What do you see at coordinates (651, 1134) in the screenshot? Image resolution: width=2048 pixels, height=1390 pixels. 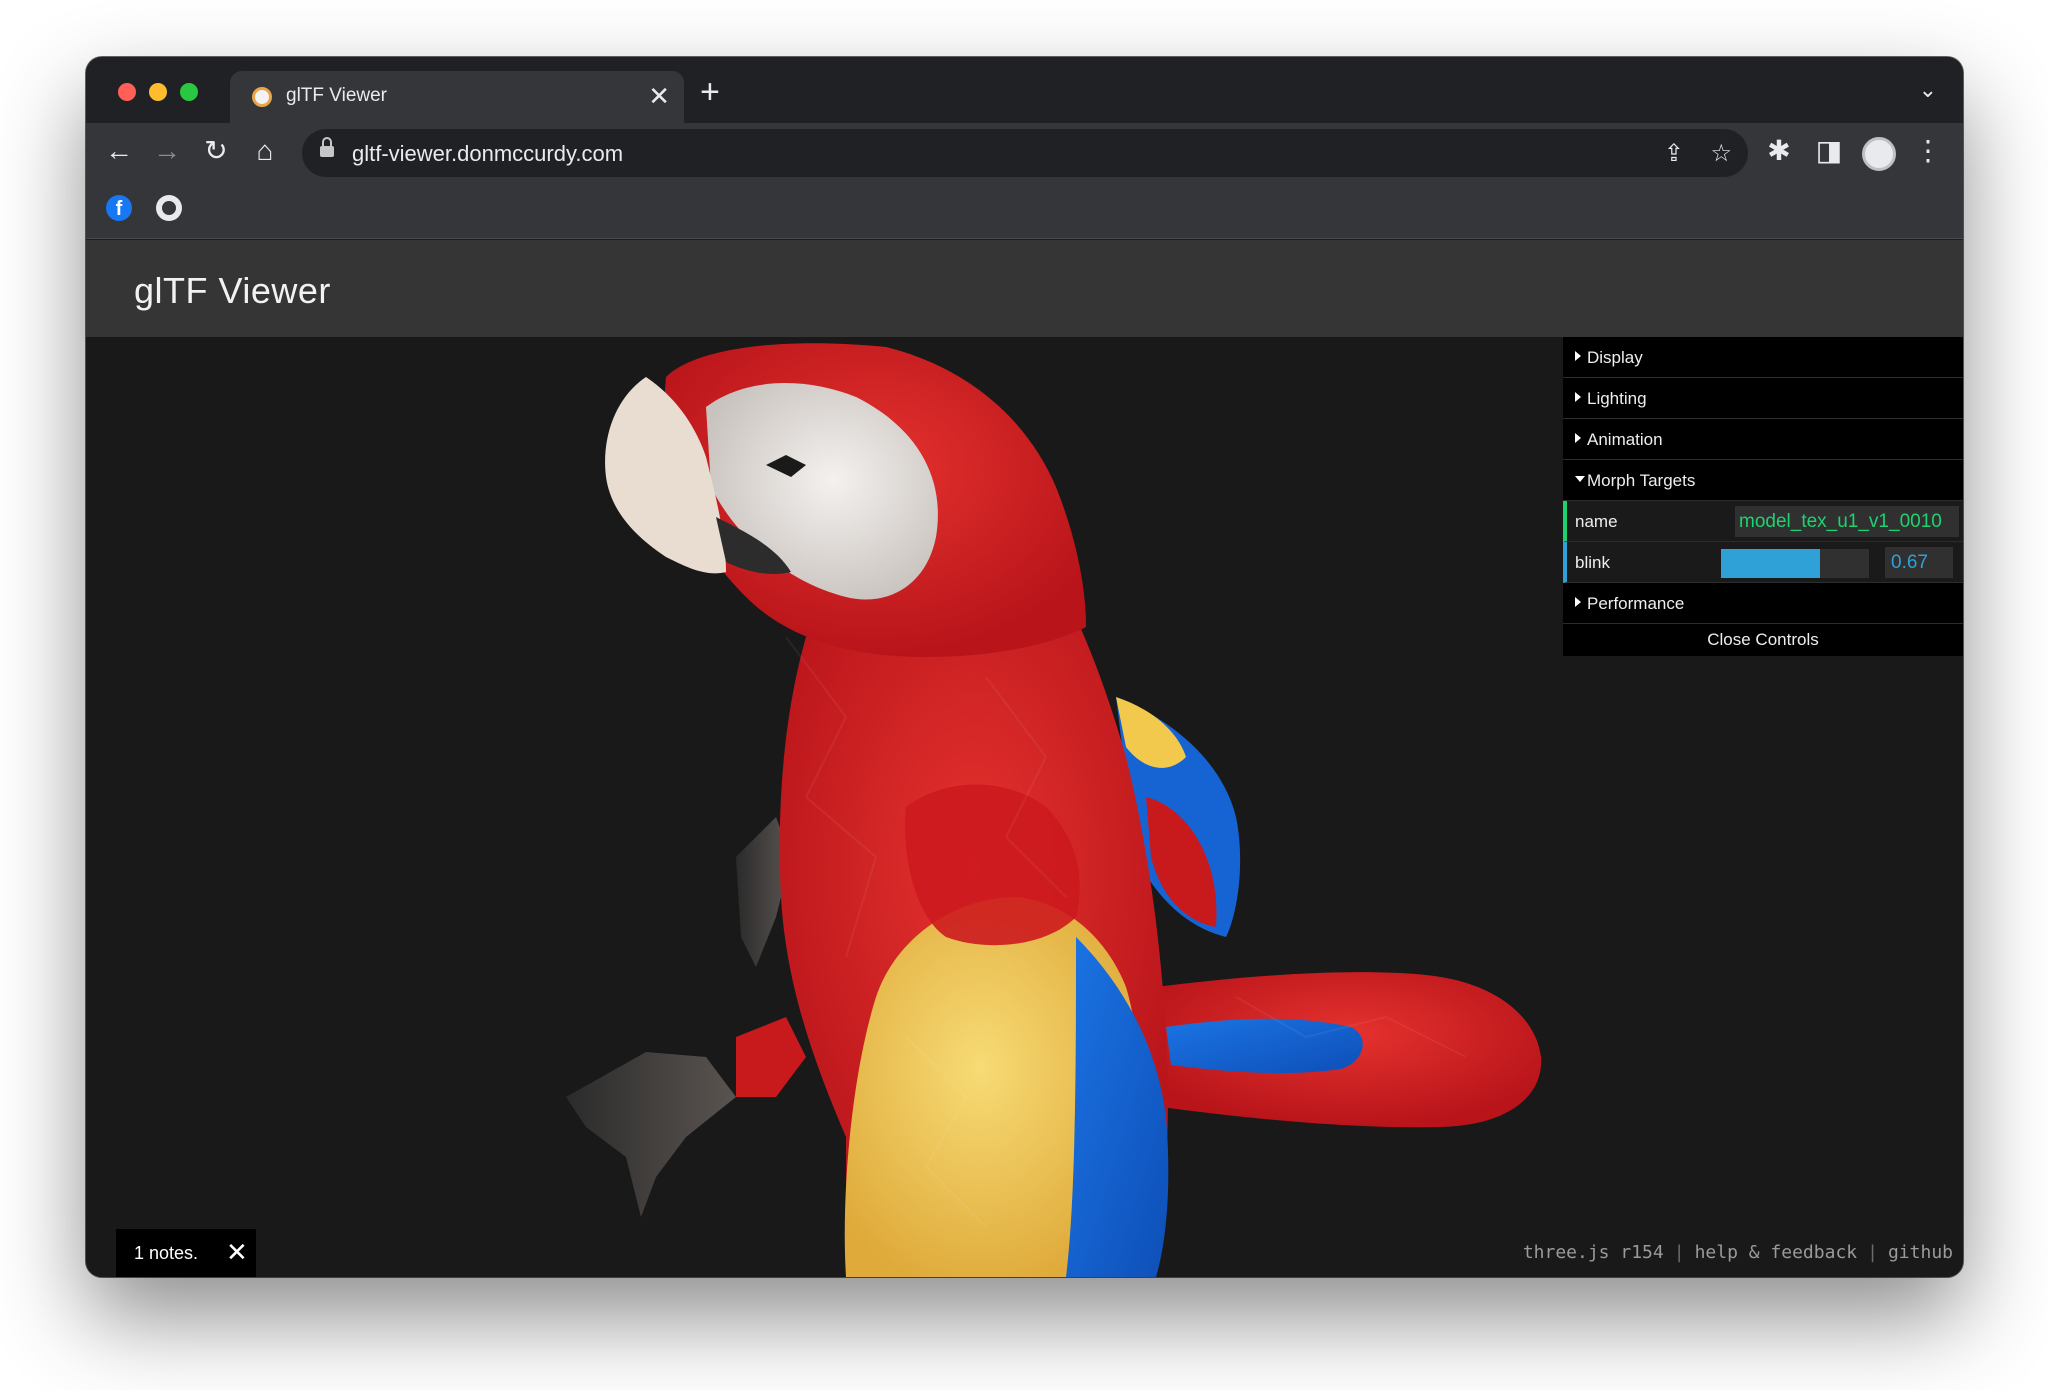 I see `left-claw` at bounding box center [651, 1134].